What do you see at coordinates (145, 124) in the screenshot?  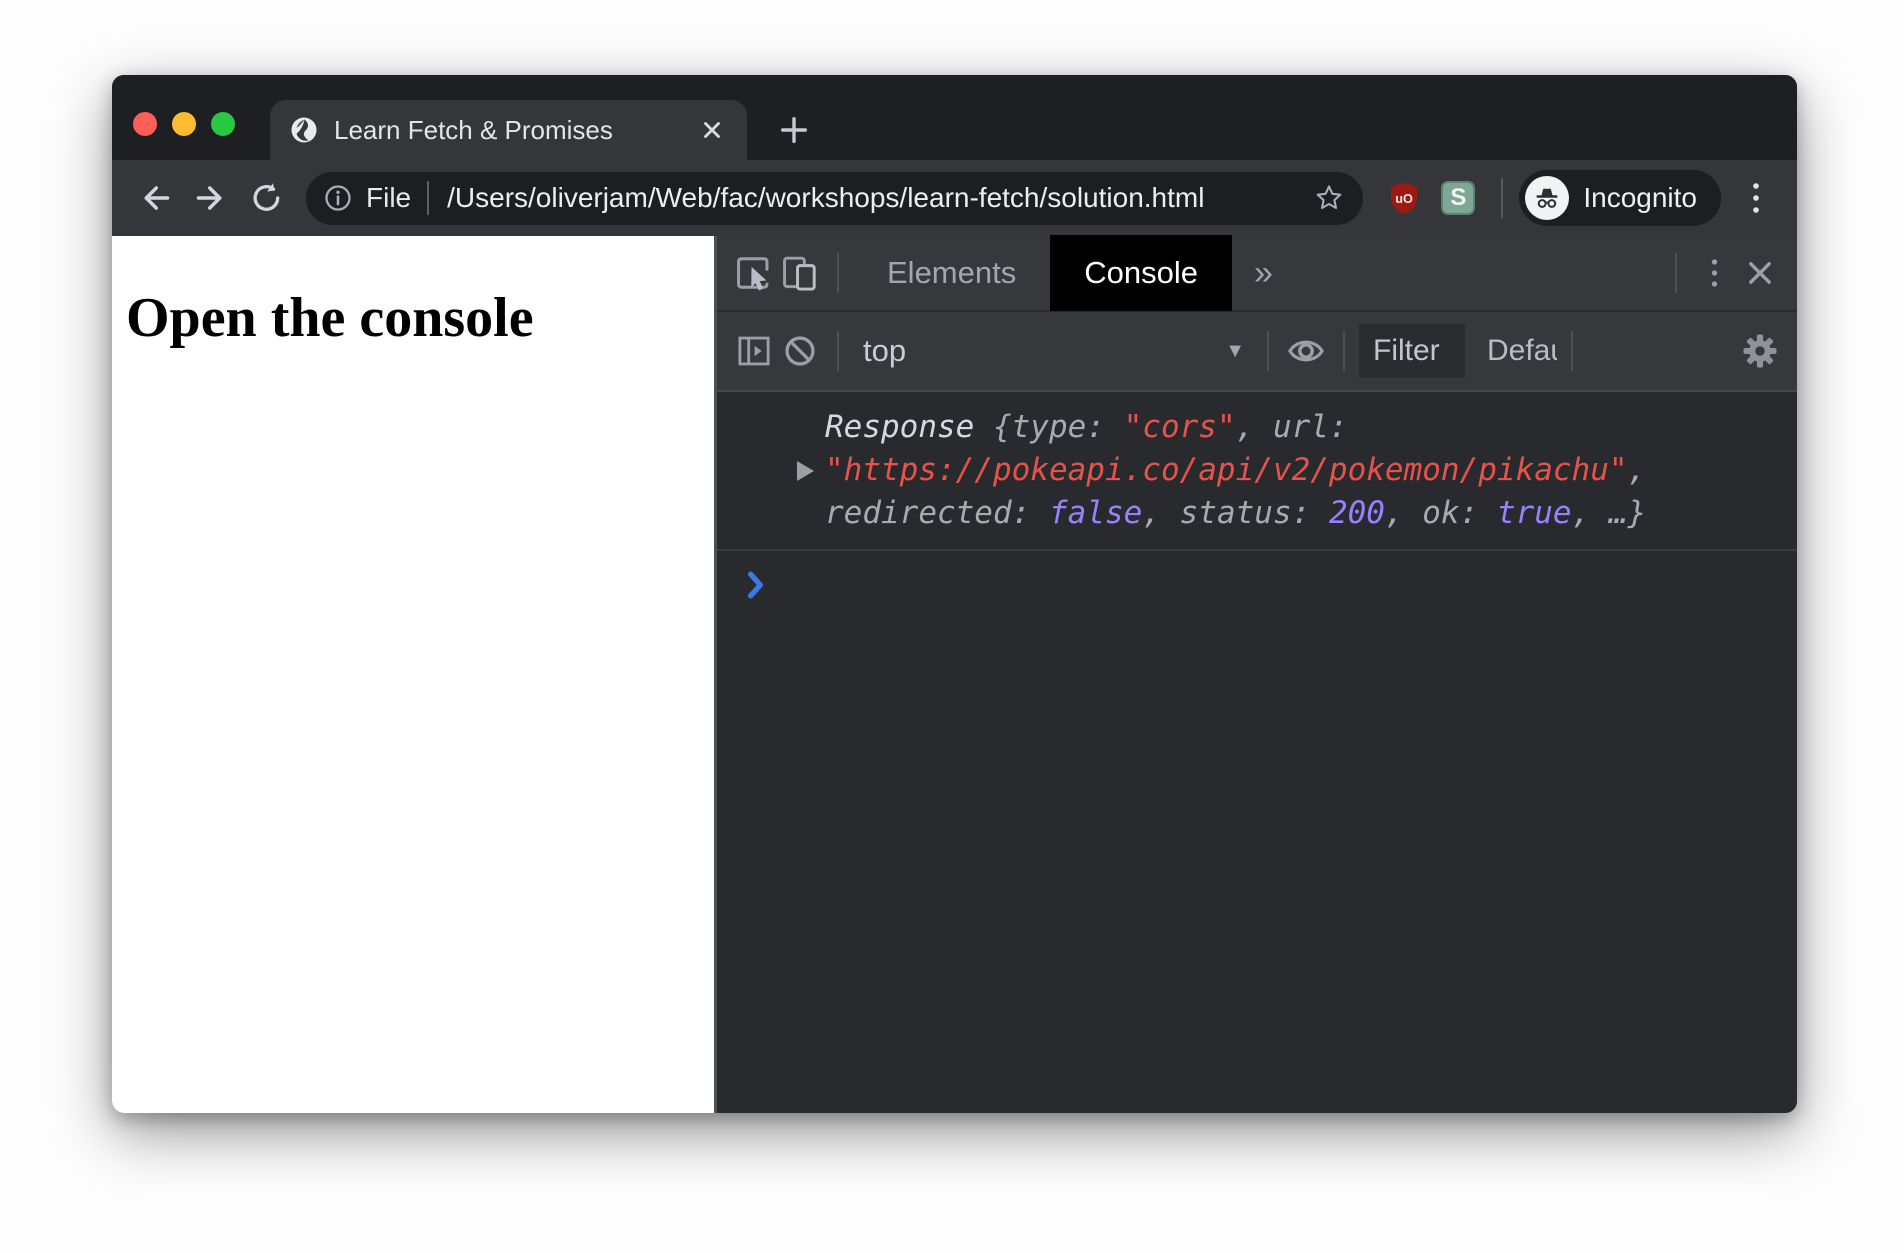 I see `close-window-button` at bounding box center [145, 124].